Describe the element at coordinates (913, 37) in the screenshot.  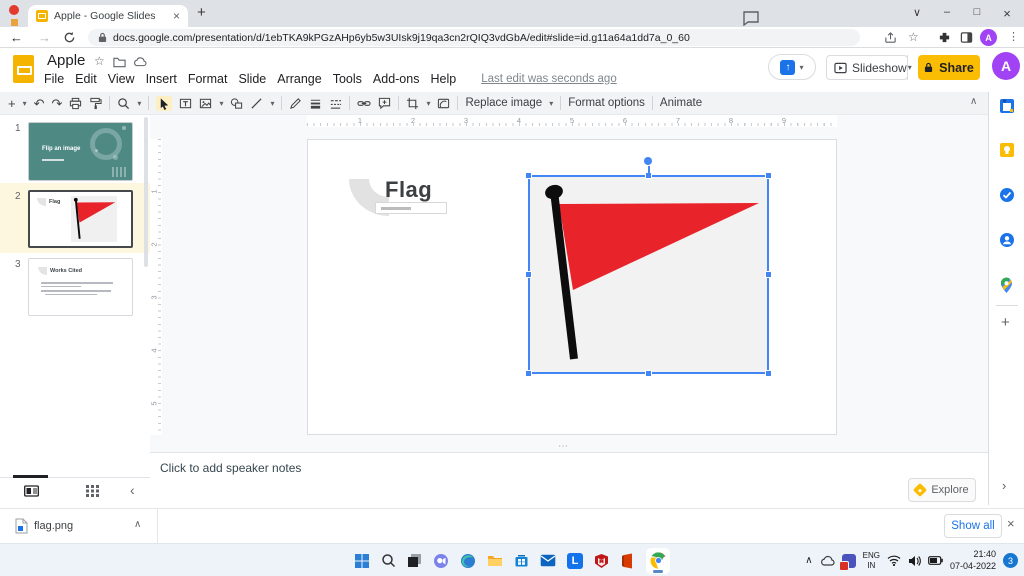
I see `bookmark-star-icon: ☆` at that location.